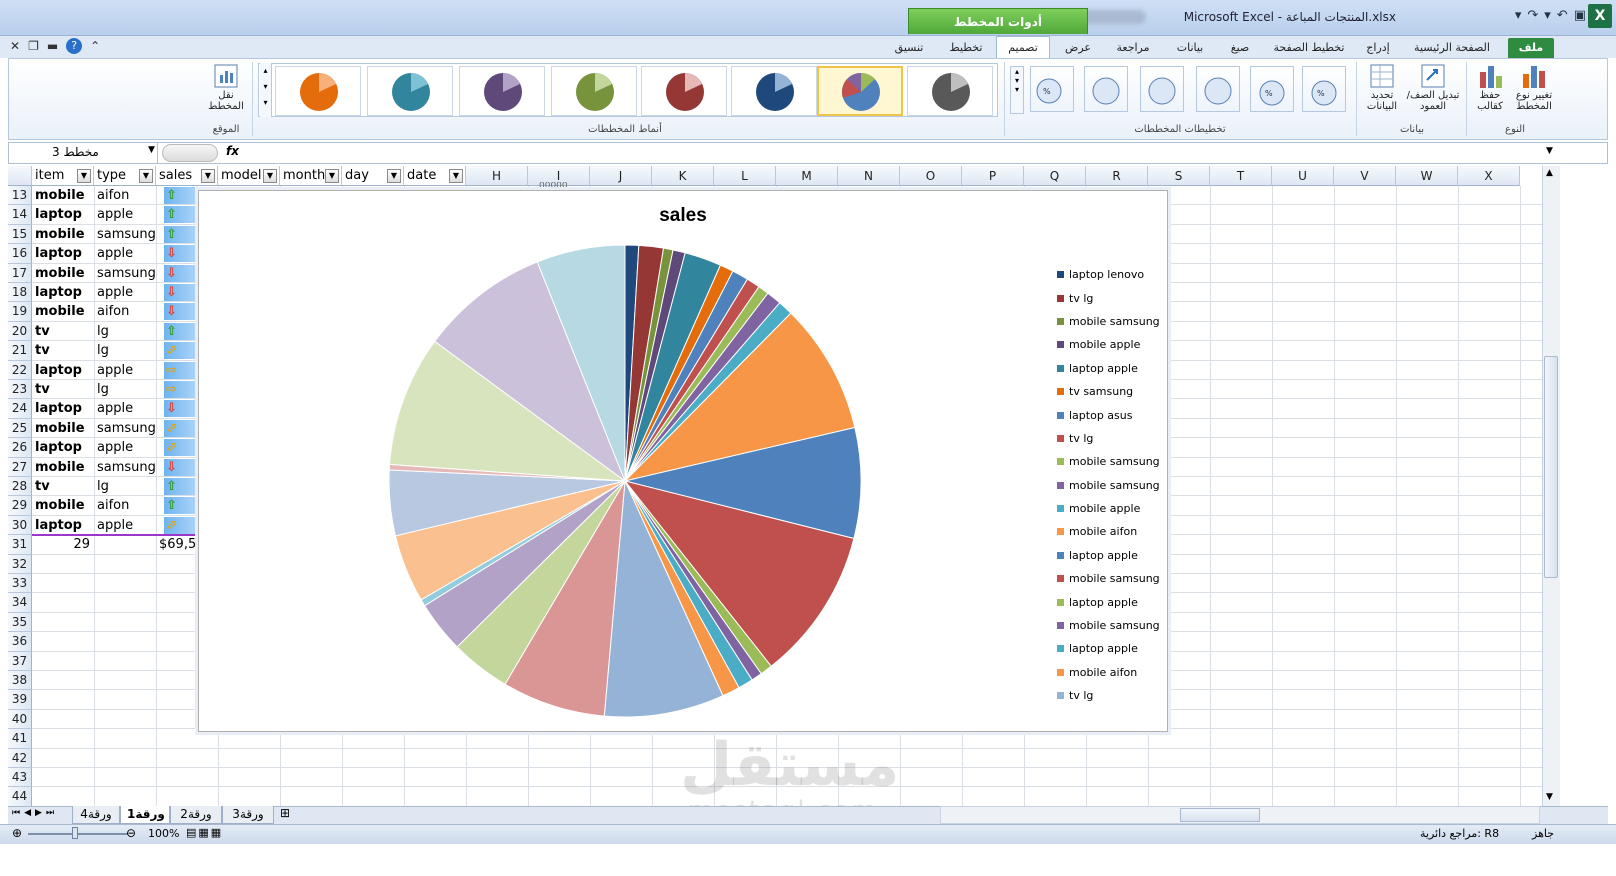  I want to click on legend-entry: laptop apple, so click(1112, 555).